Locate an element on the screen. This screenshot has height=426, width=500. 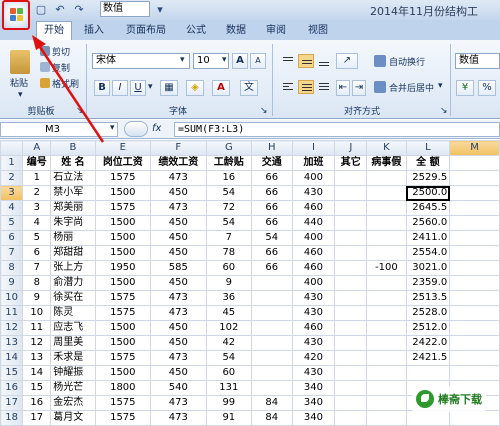
formula-input: =SUM(F3:L3) is located at coordinates (337, 129).